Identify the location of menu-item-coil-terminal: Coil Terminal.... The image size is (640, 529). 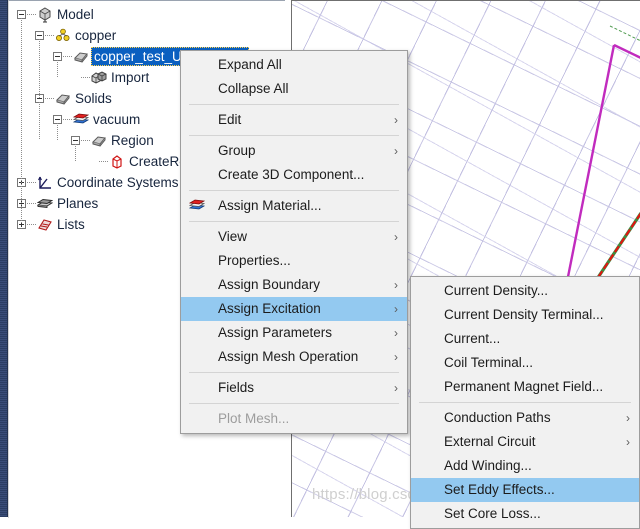
(525, 363).